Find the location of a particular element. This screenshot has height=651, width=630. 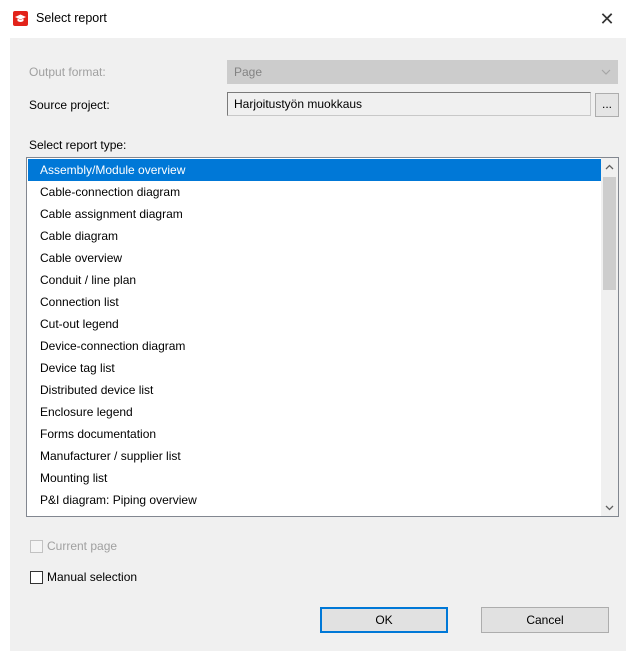

close-button: ✕ is located at coordinates (607, 19).